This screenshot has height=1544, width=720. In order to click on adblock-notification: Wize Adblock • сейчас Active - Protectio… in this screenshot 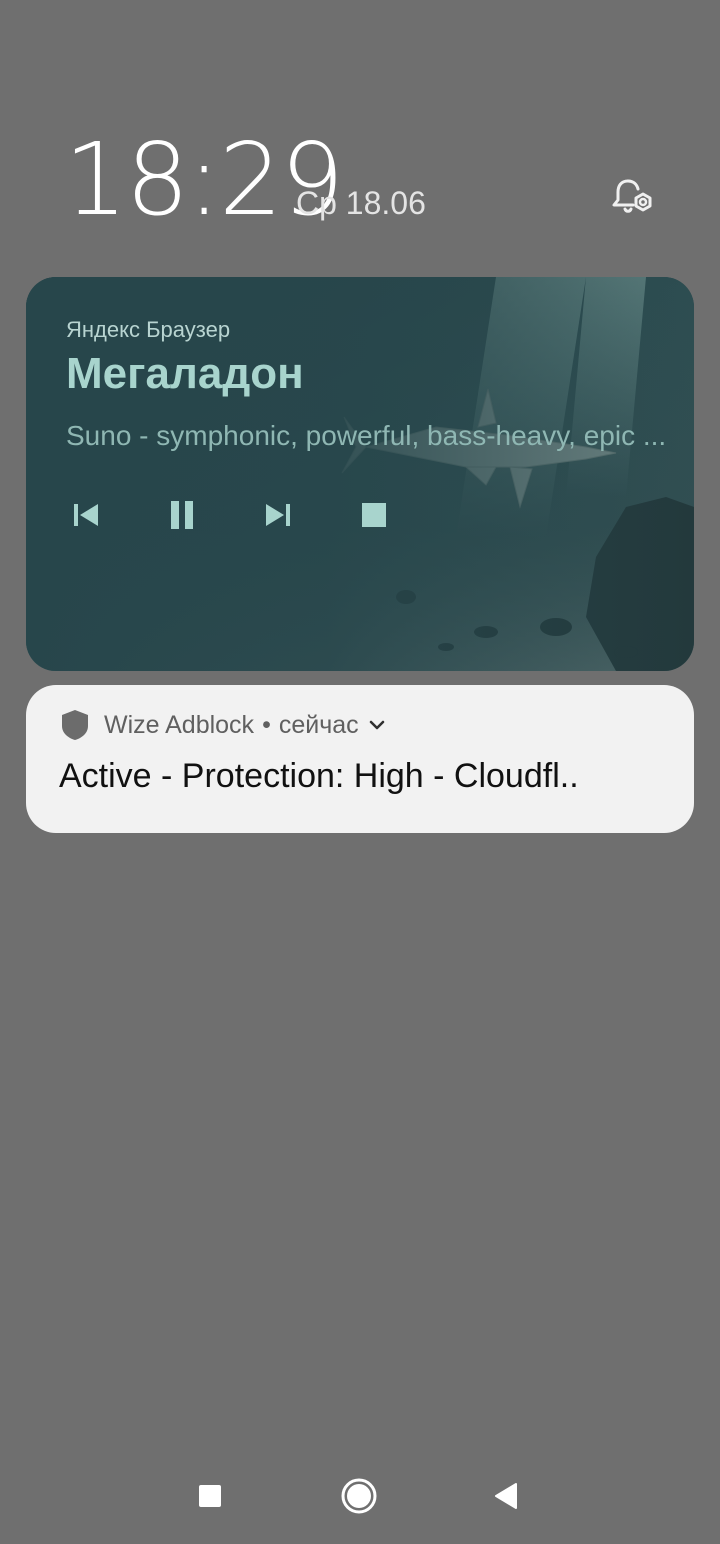, I will do `click(360, 759)`.